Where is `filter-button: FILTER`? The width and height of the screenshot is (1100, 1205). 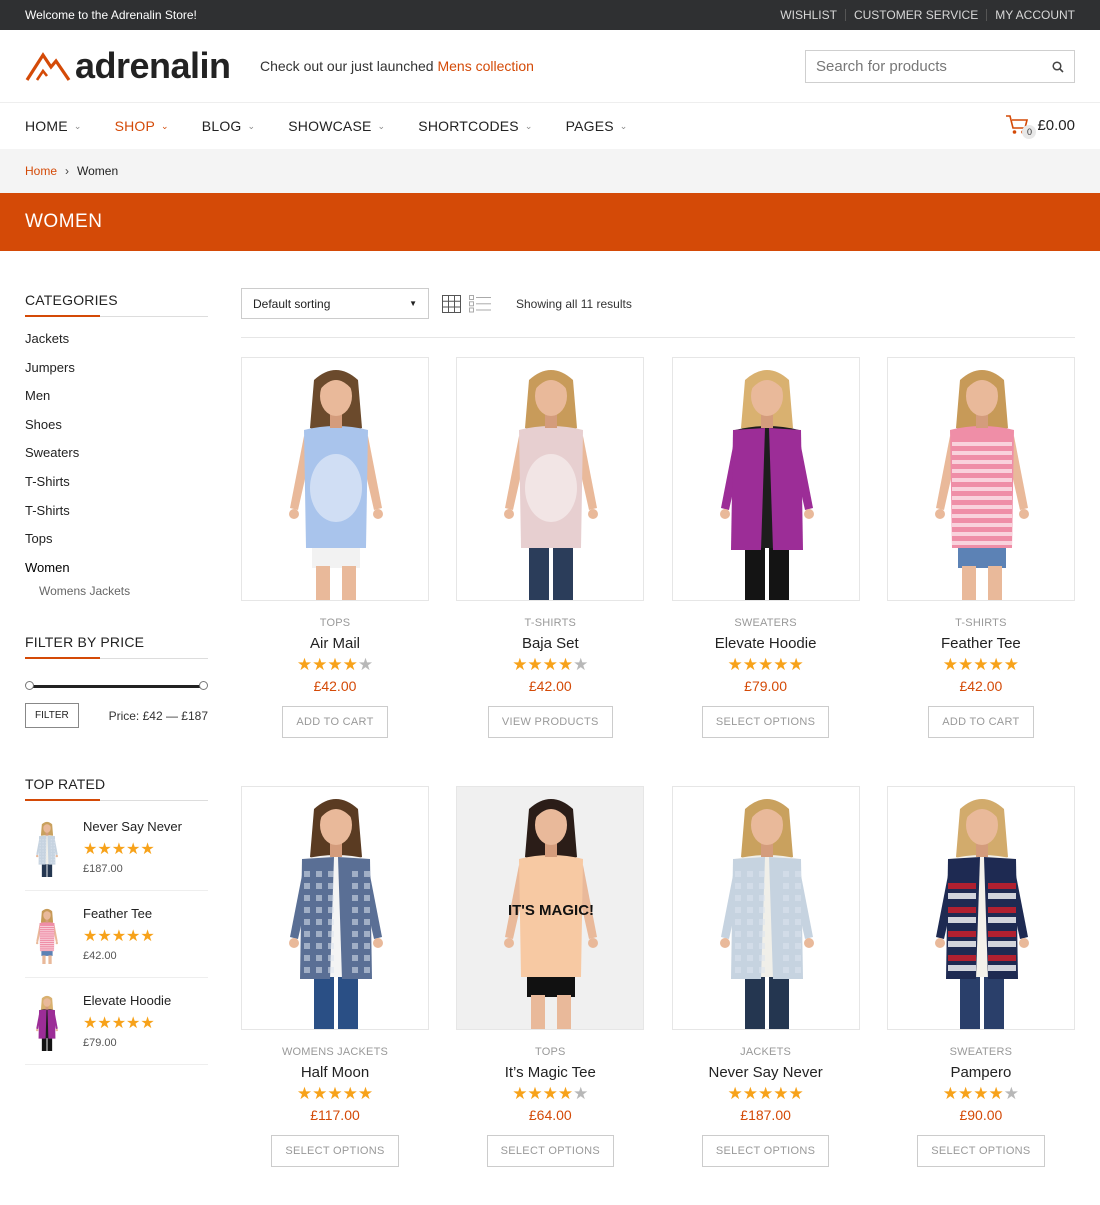
filter-button: FILTER is located at coordinates (52, 716).